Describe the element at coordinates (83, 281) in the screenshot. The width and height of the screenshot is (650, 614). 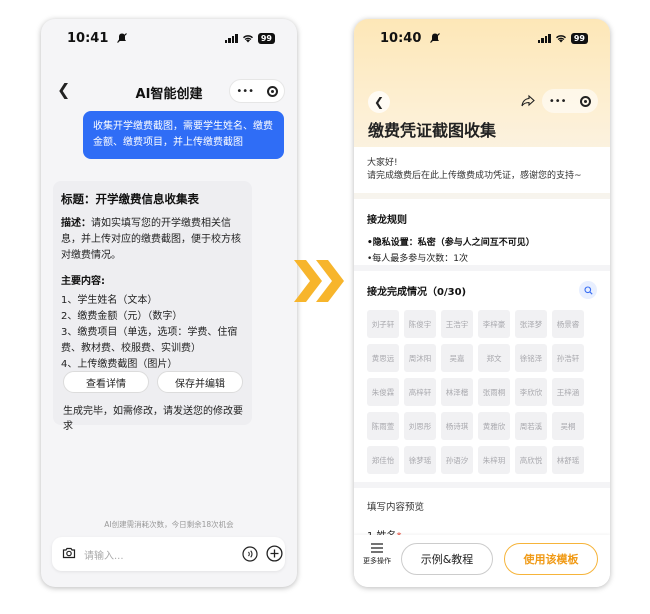
I see `main-content-label: 主要内容:` at that location.